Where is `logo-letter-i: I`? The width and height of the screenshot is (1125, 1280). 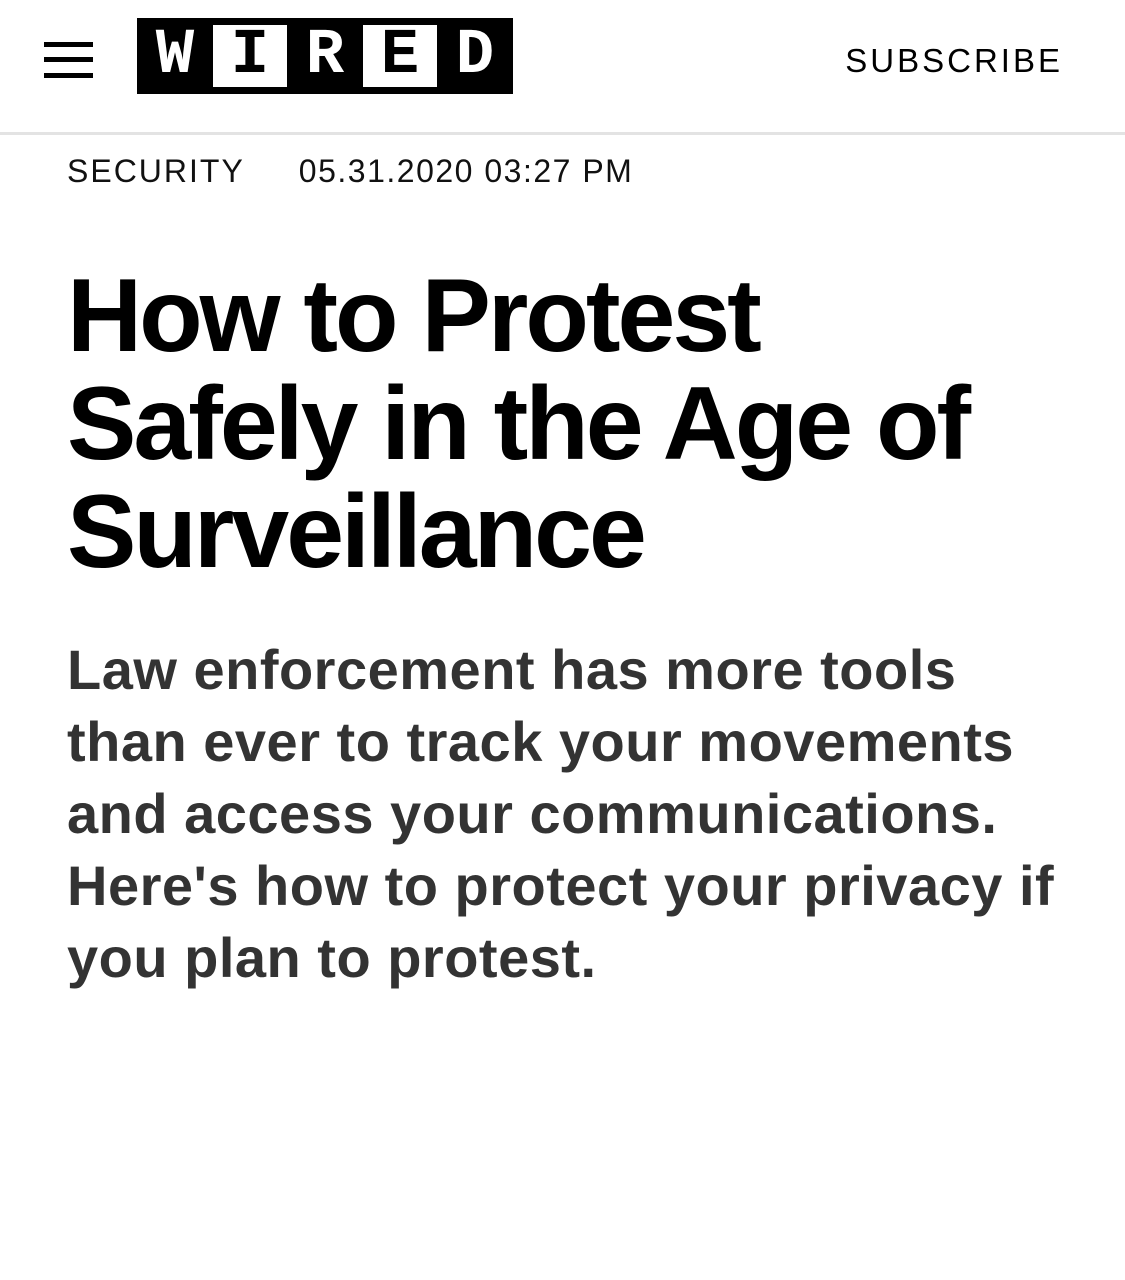
logo-letter-i: I is located at coordinates (250, 56).